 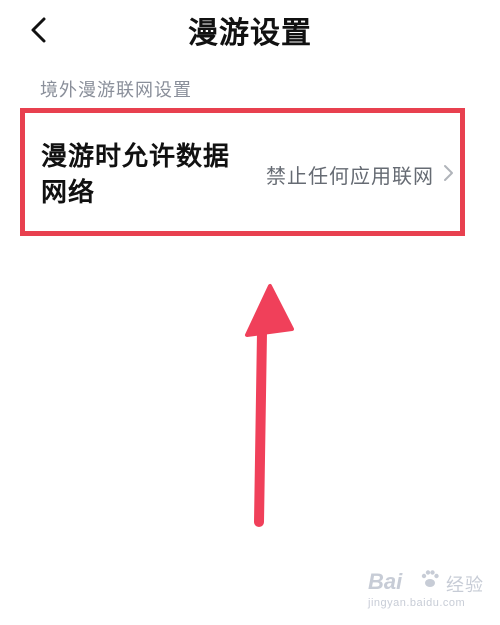 I want to click on watermark-name: 经验, so click(x=465, y=585).